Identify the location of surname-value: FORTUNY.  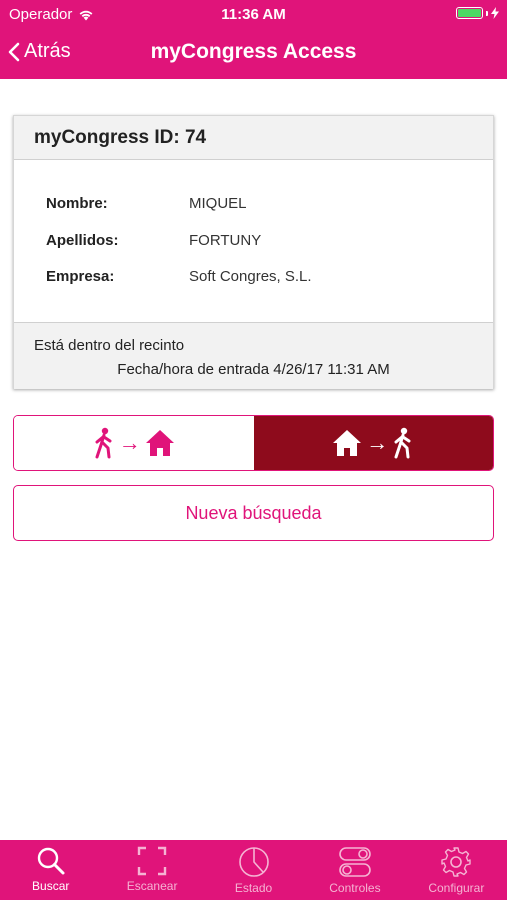
(225, 240).